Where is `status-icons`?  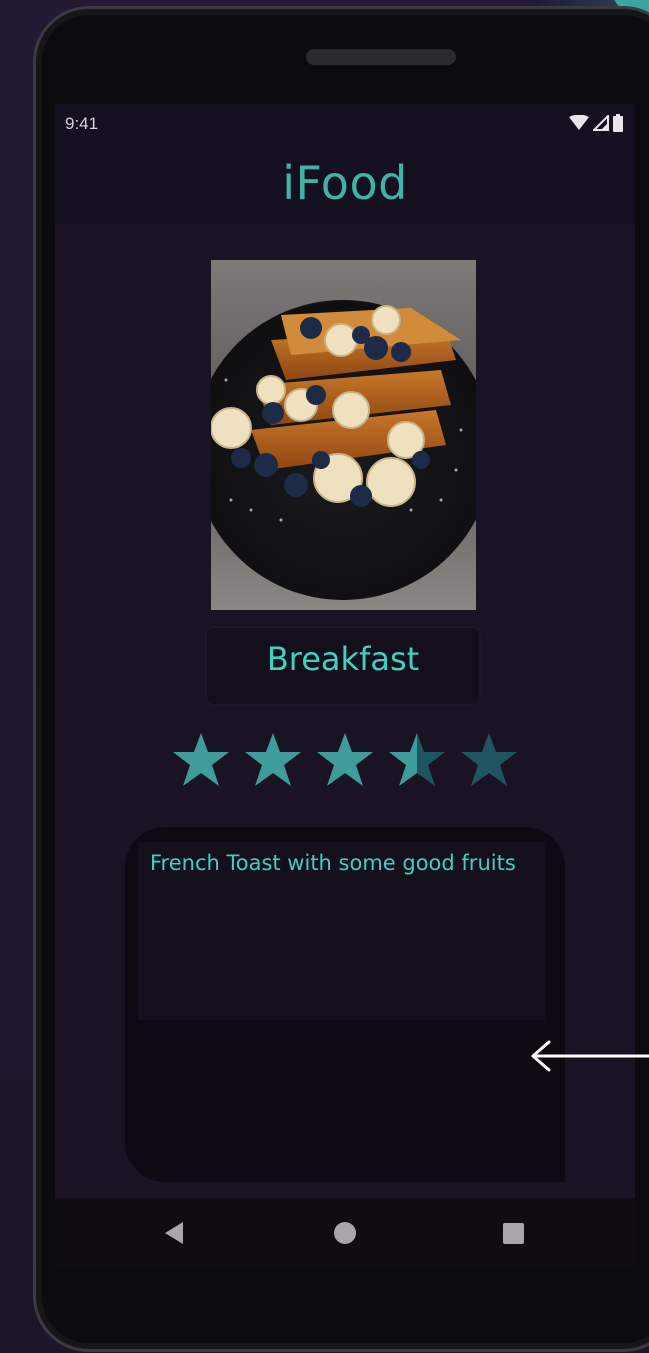
status-icons is located at coordinates (596, 123).